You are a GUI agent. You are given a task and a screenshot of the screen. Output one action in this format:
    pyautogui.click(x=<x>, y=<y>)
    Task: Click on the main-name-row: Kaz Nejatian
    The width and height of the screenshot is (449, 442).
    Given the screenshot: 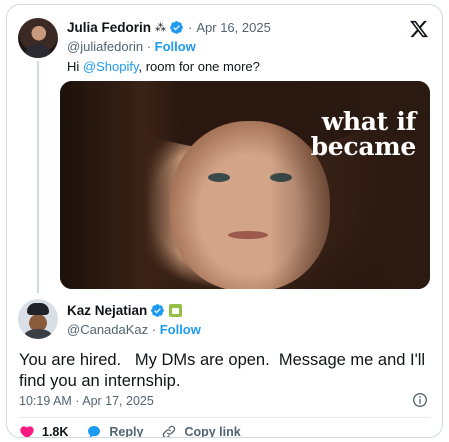 What is the action you would take?
    pyautogui.click(x=125, y=310)
    